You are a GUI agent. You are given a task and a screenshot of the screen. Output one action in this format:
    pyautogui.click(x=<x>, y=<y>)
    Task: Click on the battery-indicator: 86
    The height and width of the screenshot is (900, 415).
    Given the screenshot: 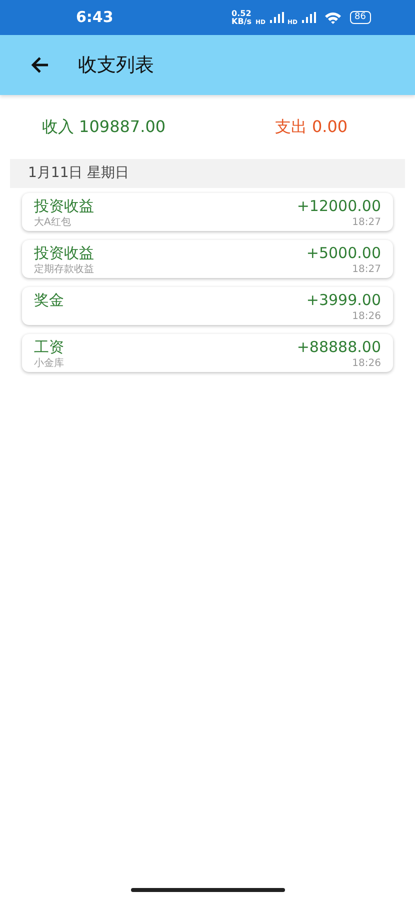 What is the action you would take?
    pyautogui.click(x=360, y=17)
    